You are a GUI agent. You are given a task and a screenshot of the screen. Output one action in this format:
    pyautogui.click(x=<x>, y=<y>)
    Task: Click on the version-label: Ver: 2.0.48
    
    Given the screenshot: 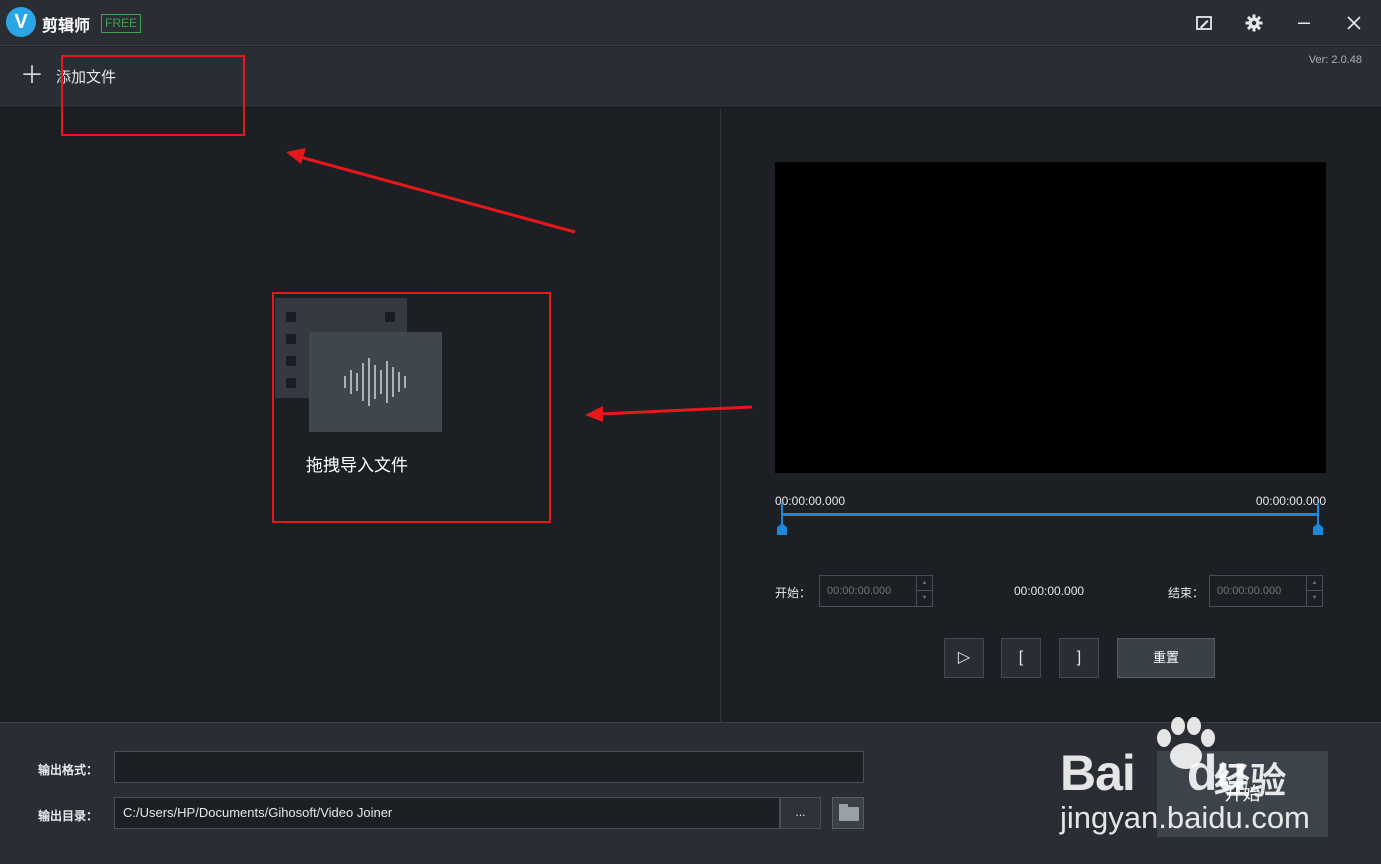 What is the action you would take?
    pyautogui.click(x=1335, y=60)
    